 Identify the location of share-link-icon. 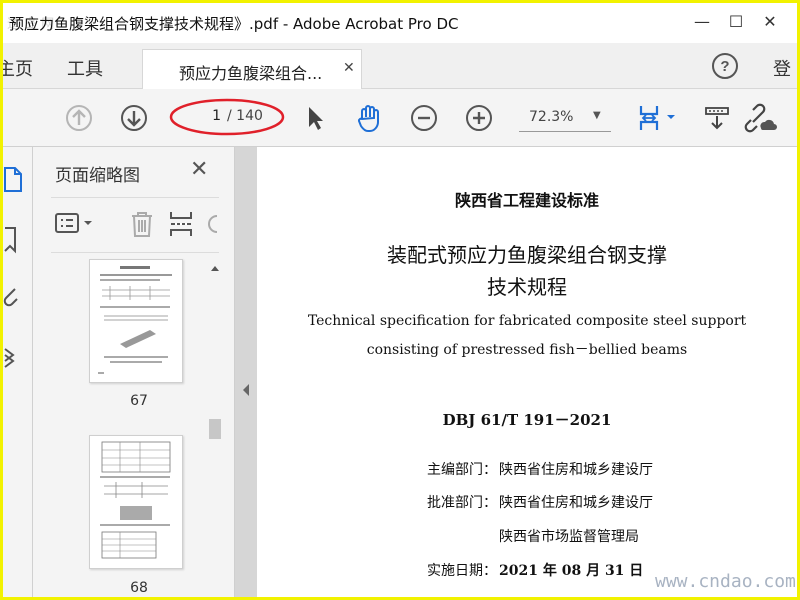
(760, 118).